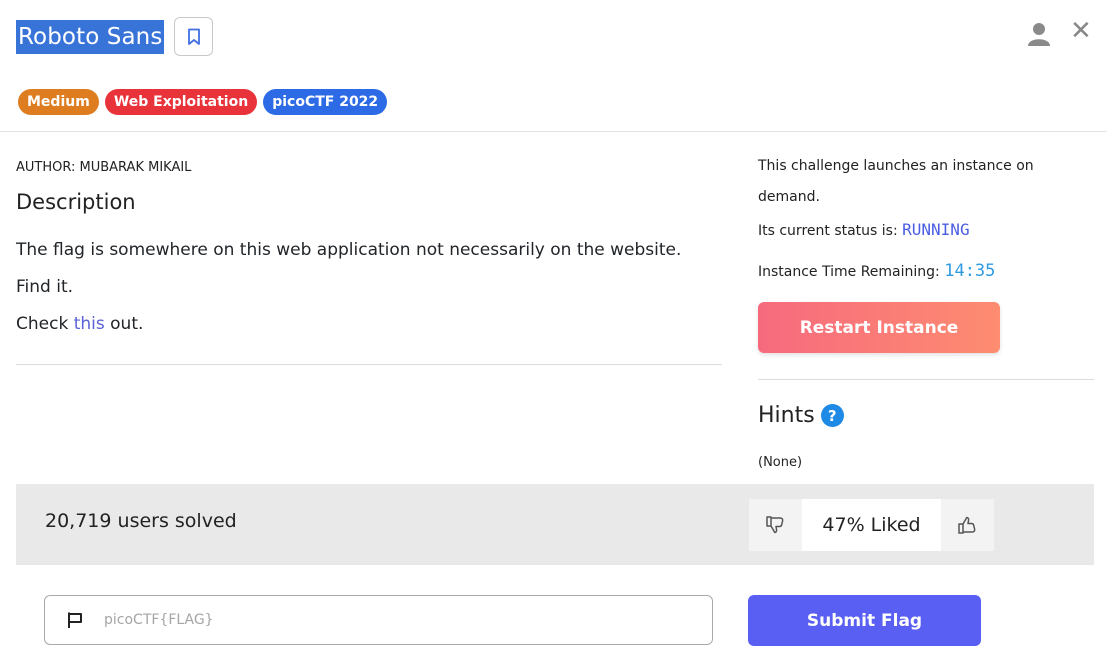 The width and height of the screenshot is (1107, 660). I want to click on stats-bar: 20,719 users solved 47% Liked, so click(555, 524).